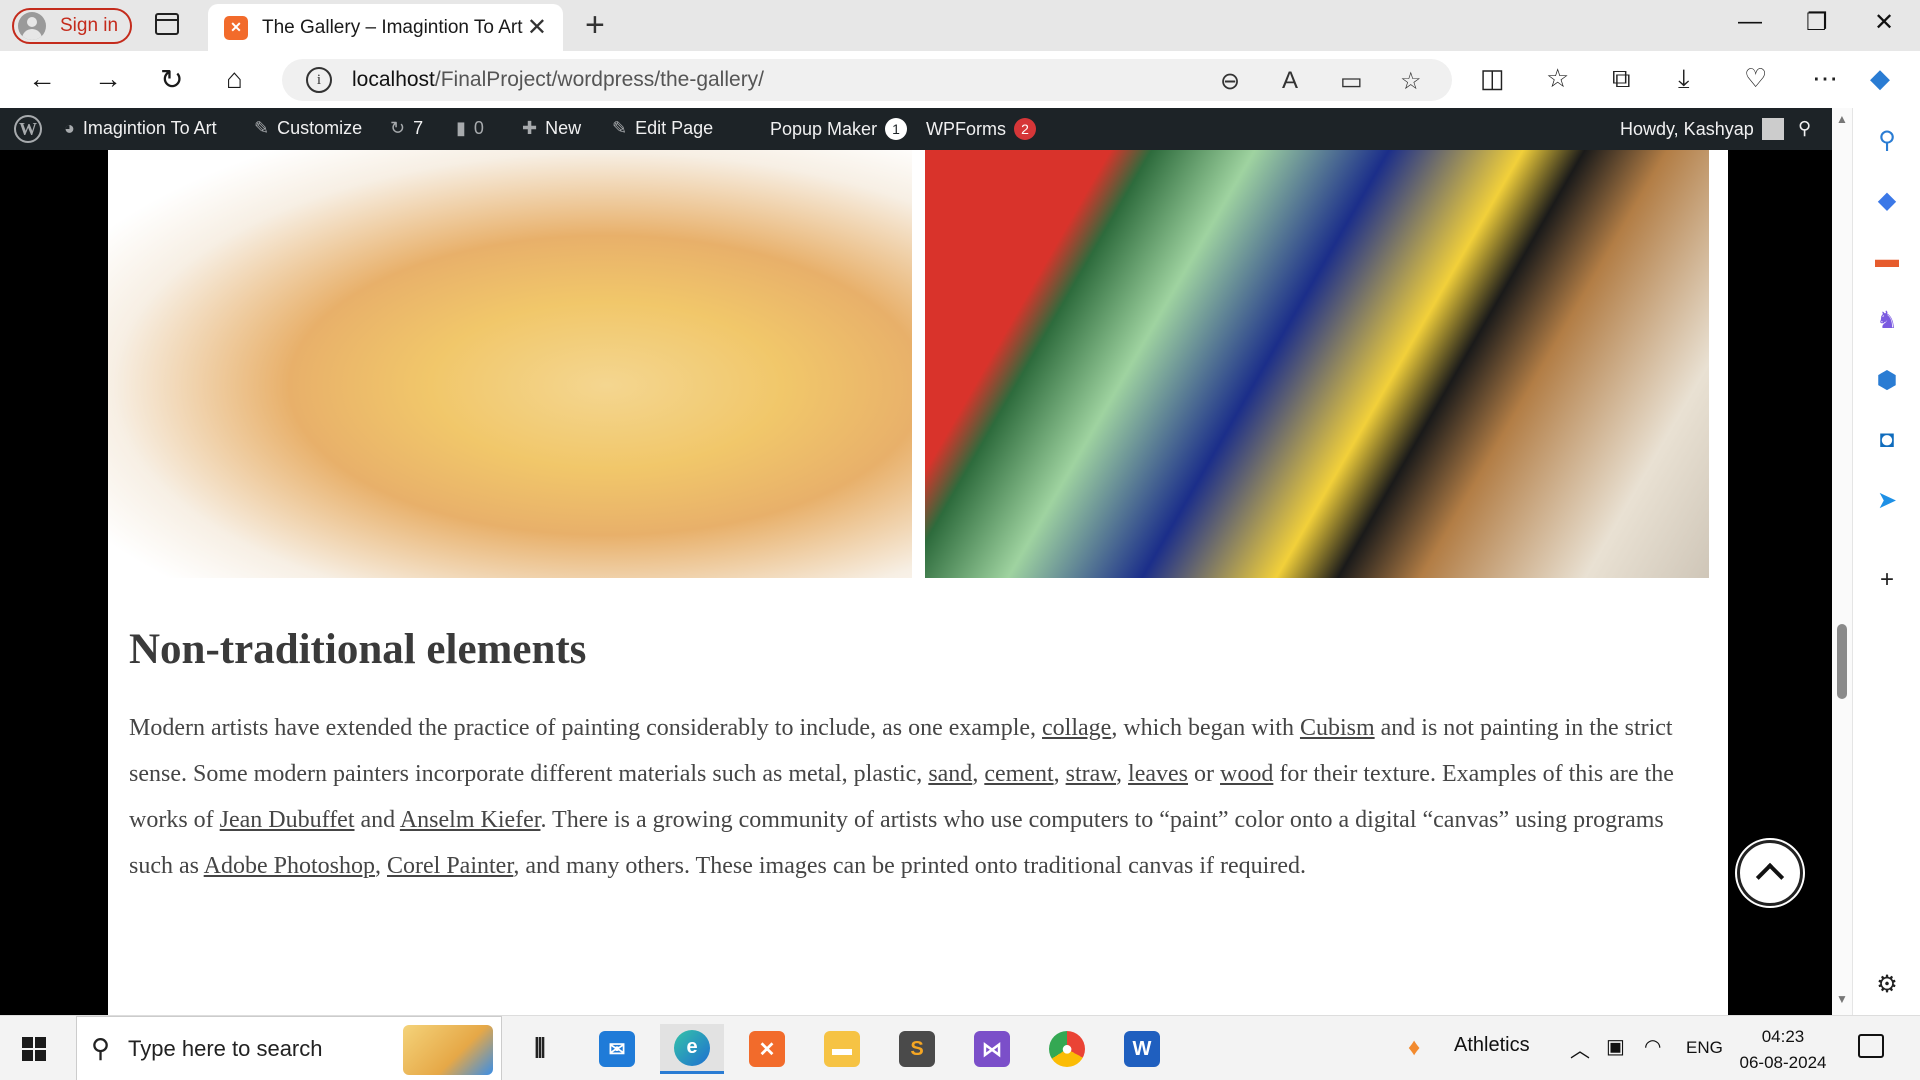 The image size is (1920, 1080). Describe the element at coordinates (1871, 1046) in the screenshot. I see `notifications-icon` at that location.